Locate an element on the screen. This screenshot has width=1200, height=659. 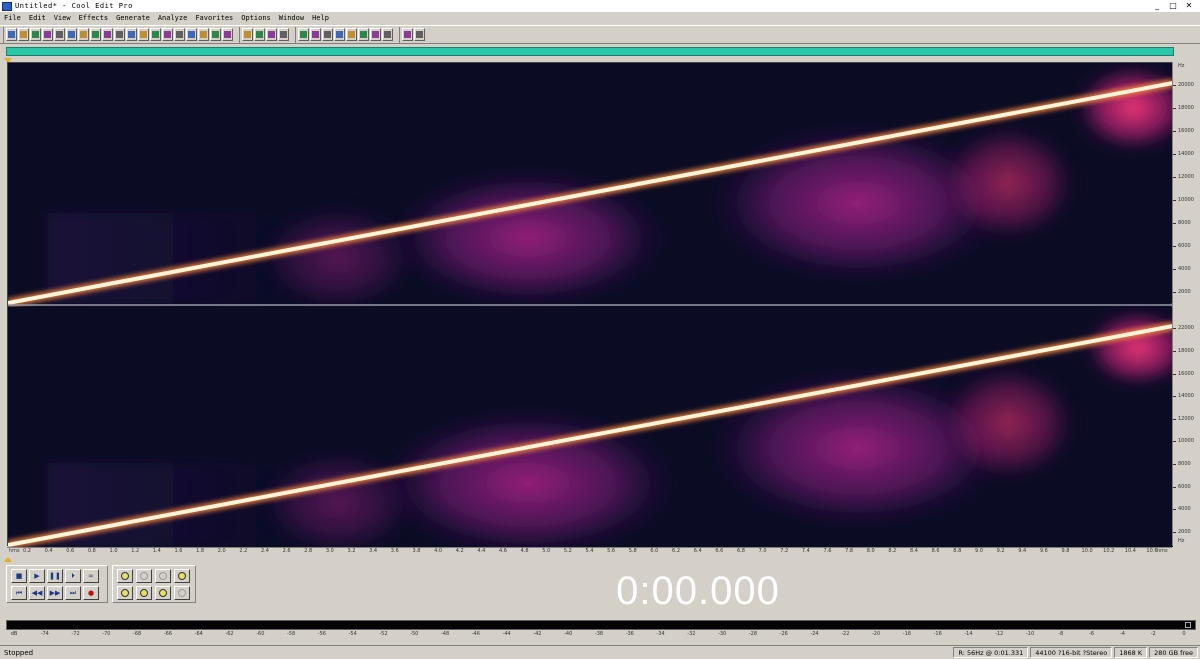
zoom-in-vertical-button is located at coordinates (125, 576).